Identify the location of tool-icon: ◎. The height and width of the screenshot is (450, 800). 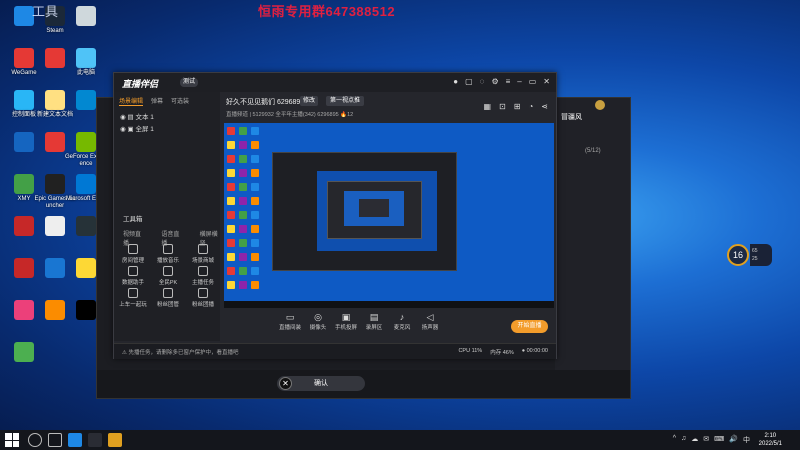
(318, 317).